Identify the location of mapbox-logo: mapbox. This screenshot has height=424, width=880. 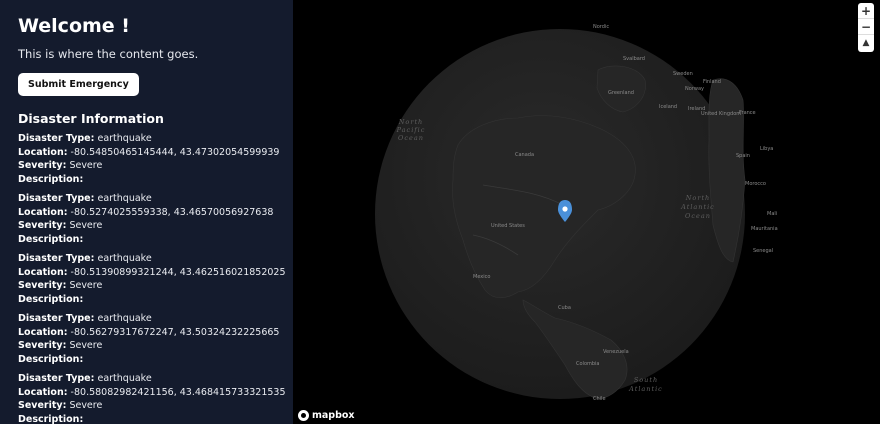
(326, 415).